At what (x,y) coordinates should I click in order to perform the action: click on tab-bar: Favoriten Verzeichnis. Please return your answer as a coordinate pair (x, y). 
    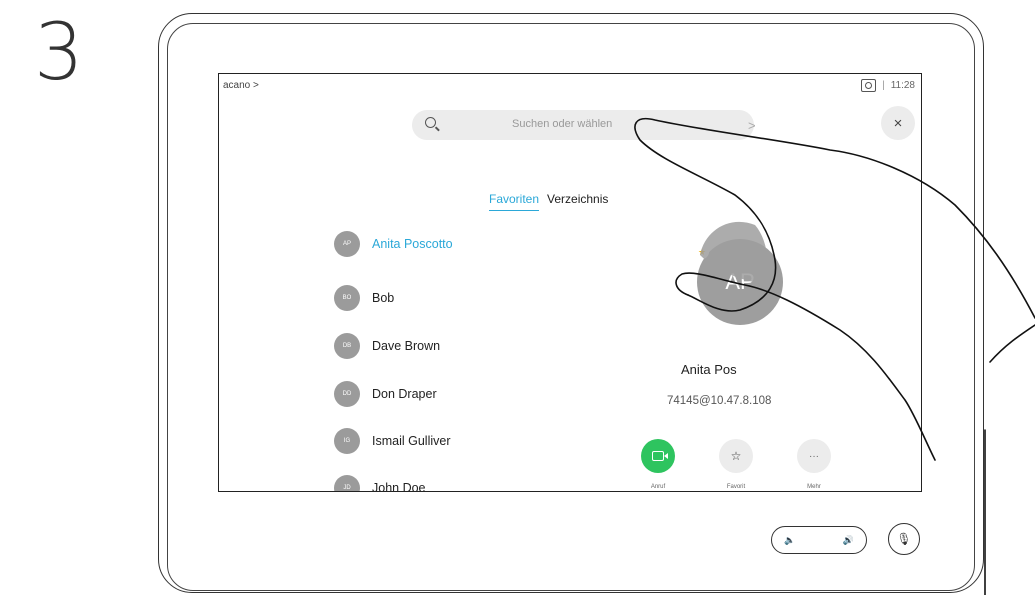
    Looking at the image, I should click on (548, 201).